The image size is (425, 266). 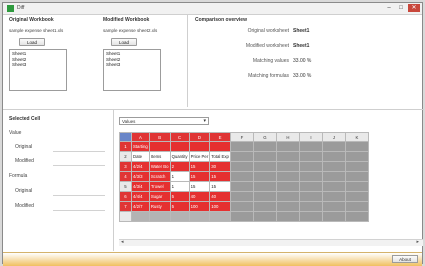 I want to click on grid-cell: Quantity, so click(x=179, y=156).